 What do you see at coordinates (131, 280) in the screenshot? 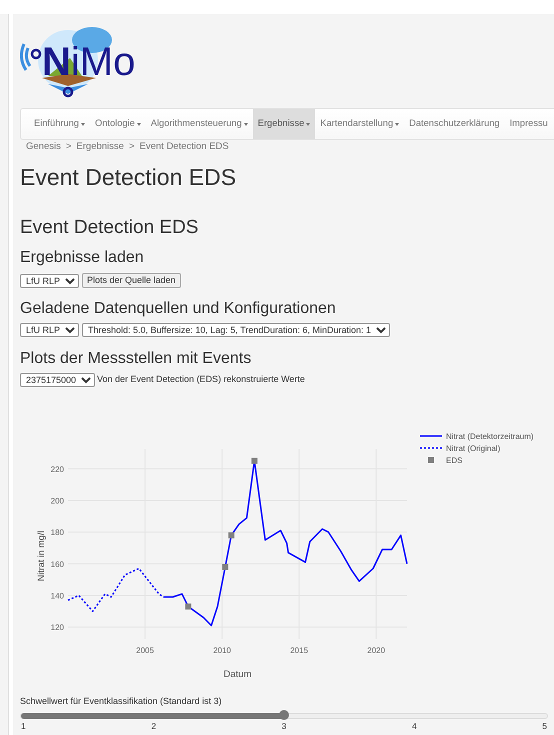
I see `load-plots-button: Plots der Quelle laden` at bounding box center [131, 280].